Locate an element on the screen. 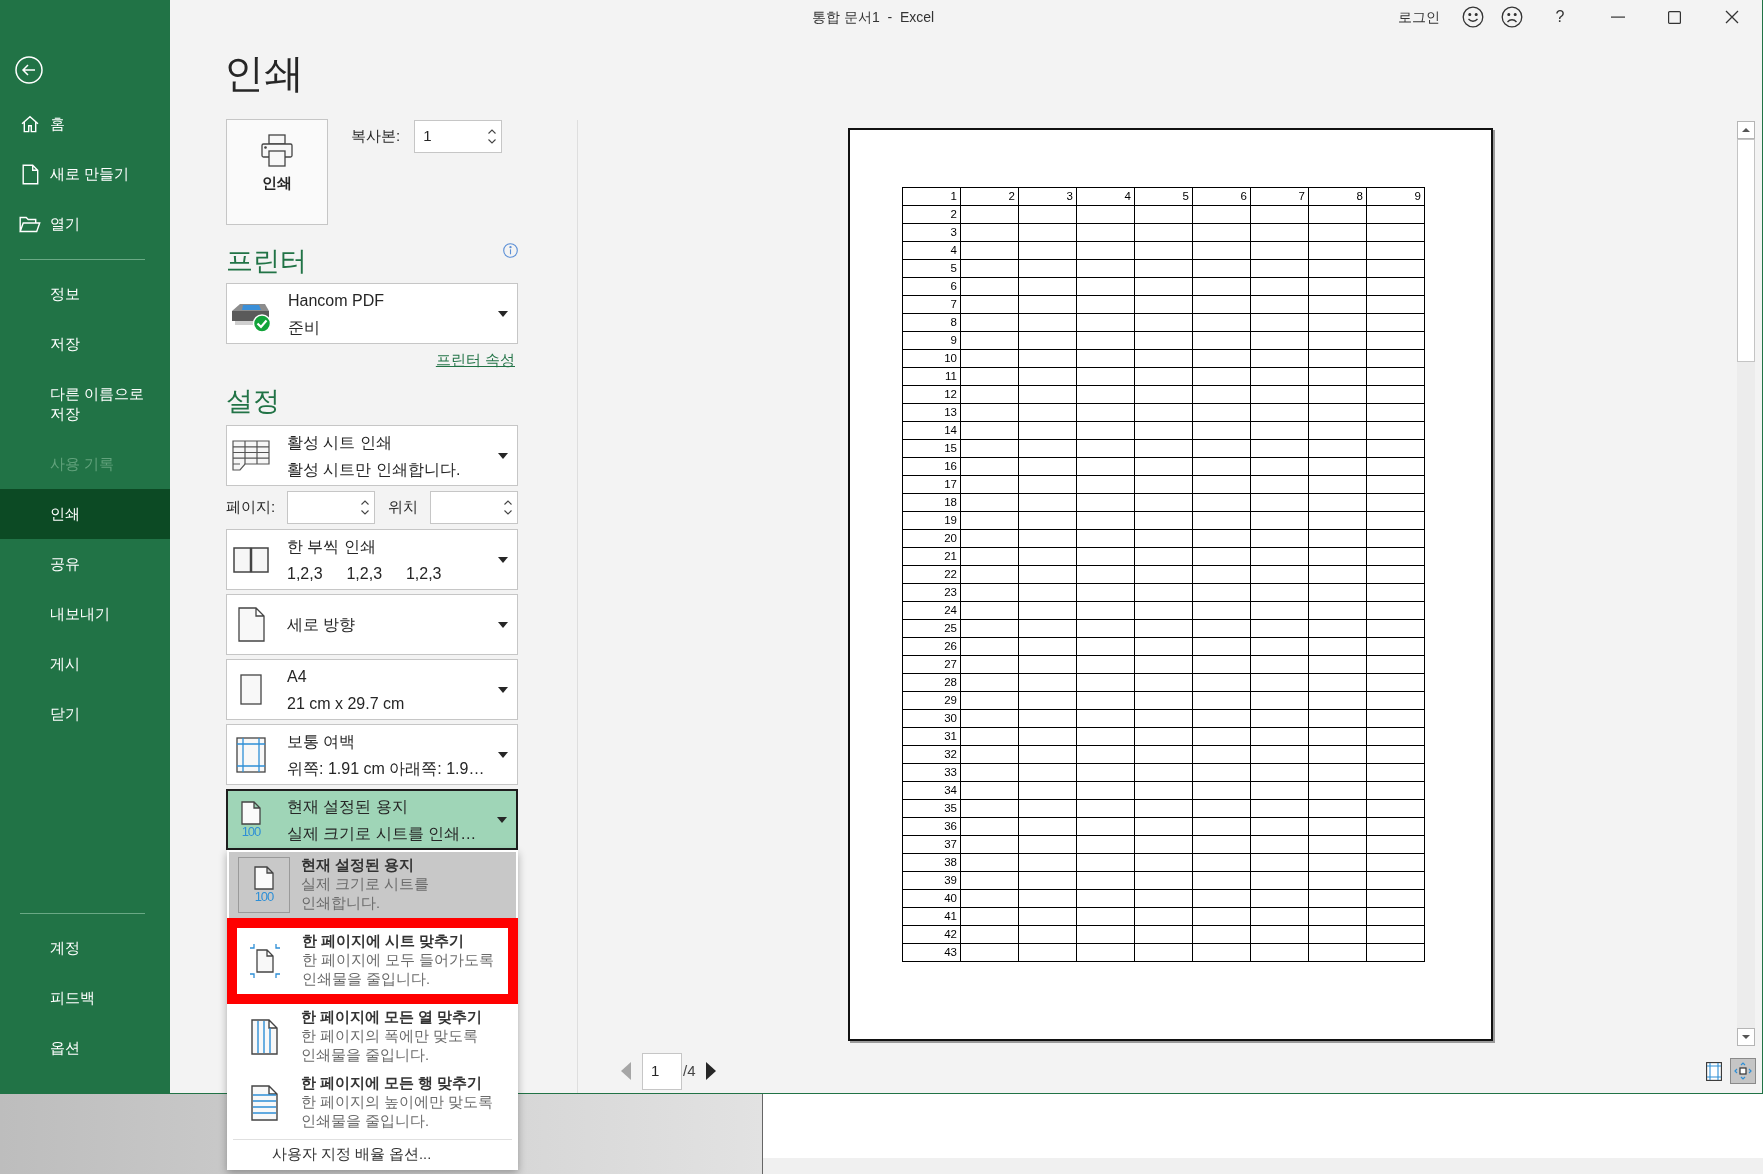 This screenshot has width=1763, height=1174. table-cell-text: 34 is located at coordinates (950, 790).